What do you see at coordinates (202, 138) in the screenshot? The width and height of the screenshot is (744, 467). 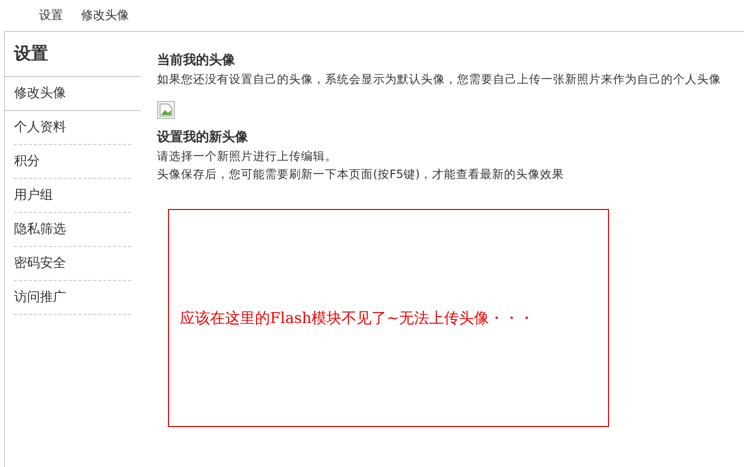 I see `section-heading: 设置我的新头像` at bounding box center [202, 138].